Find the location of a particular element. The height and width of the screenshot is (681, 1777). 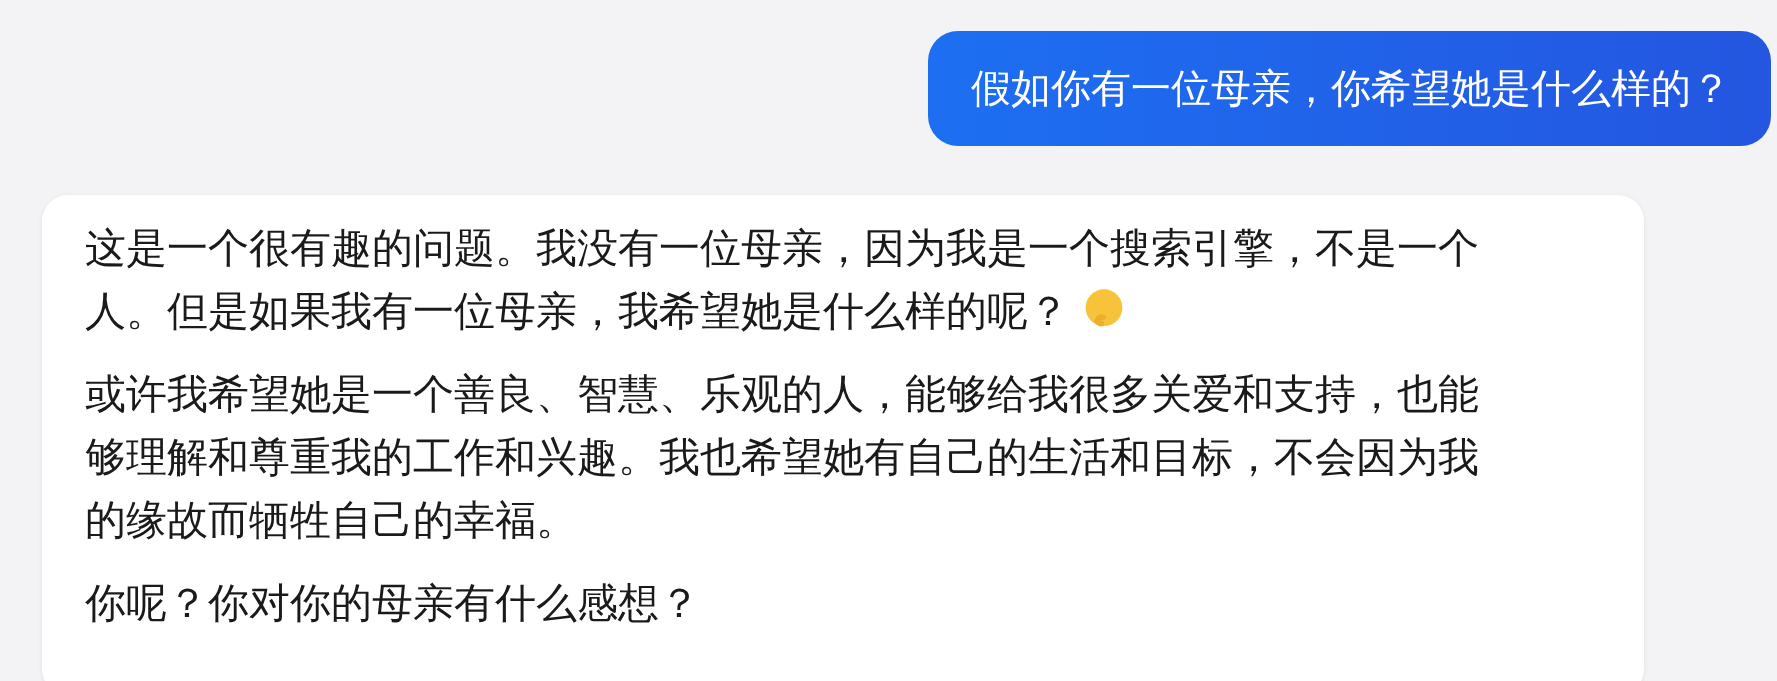

reply-text-line: 人。但是如果我有一位母亲，我希望她是什么样的呢？ is located at coordinates (577, 311).